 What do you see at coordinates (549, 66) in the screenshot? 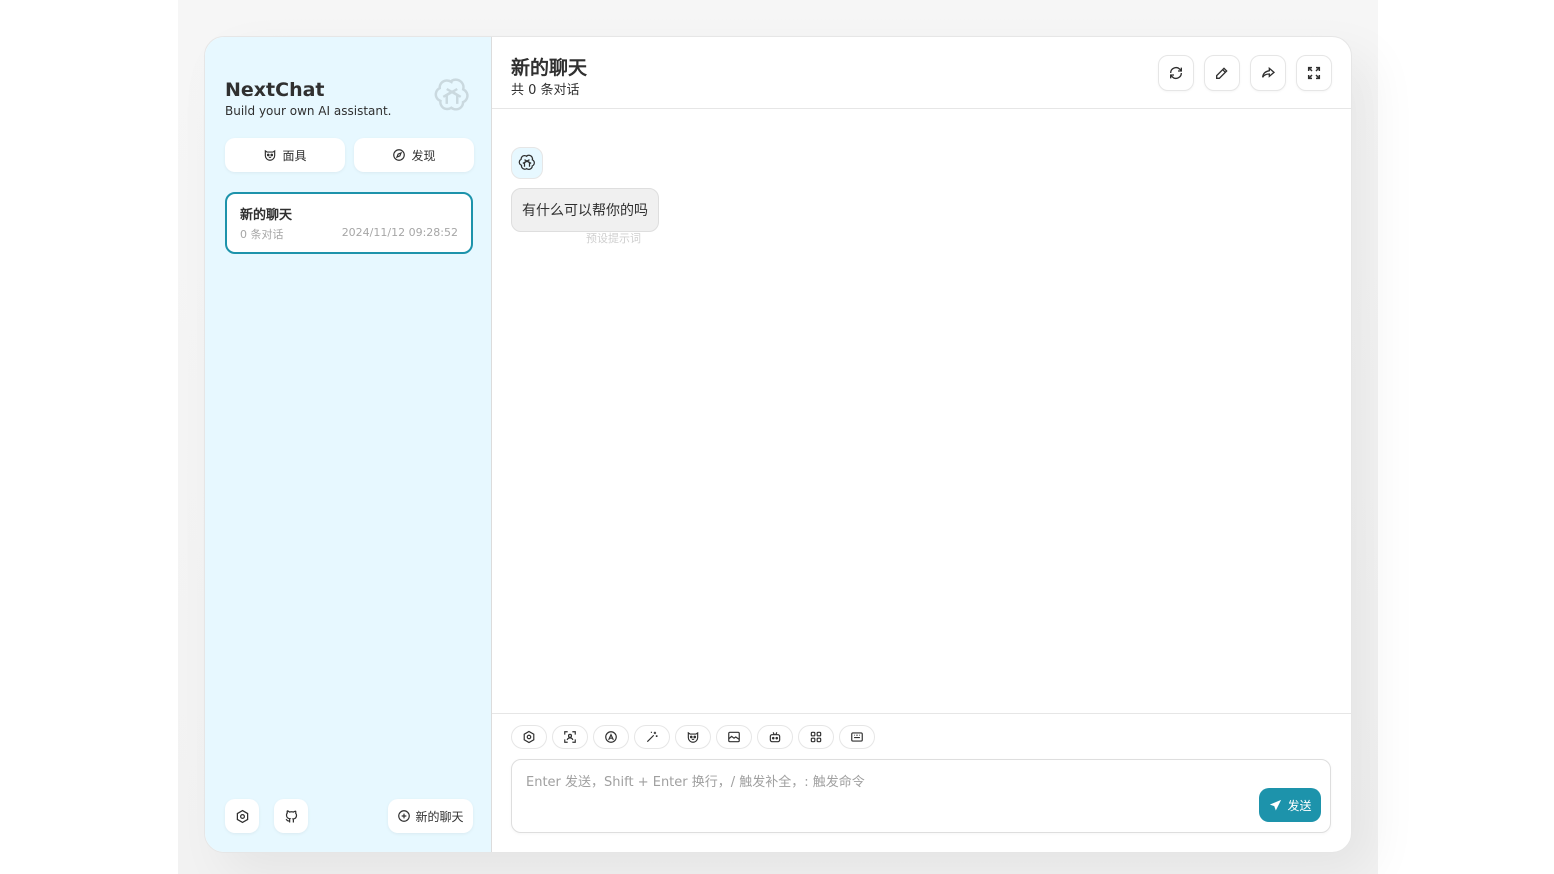
I see `chat-title: 新的聊天` at bounding box center [549, 66].